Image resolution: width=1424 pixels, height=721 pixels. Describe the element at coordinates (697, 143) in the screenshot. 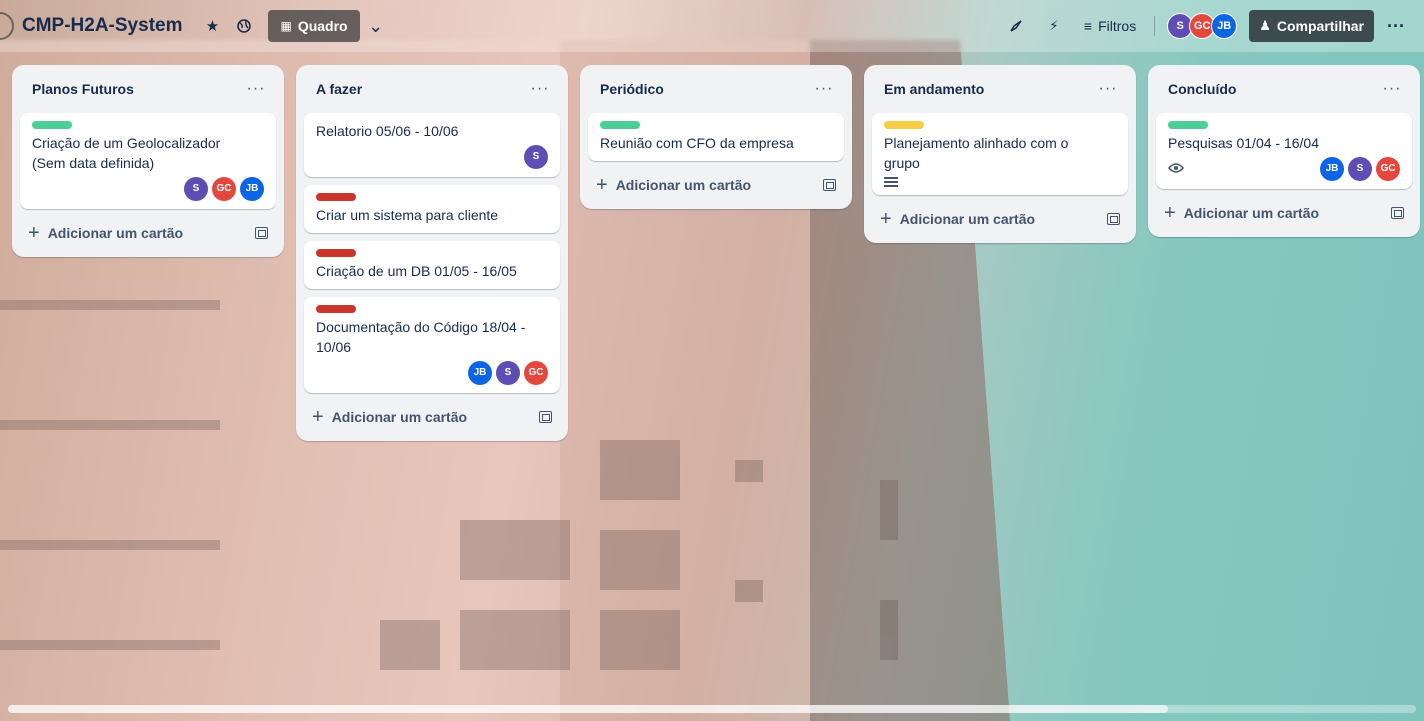

I see `card-title: Reunião com CFO da empresa` at that location.